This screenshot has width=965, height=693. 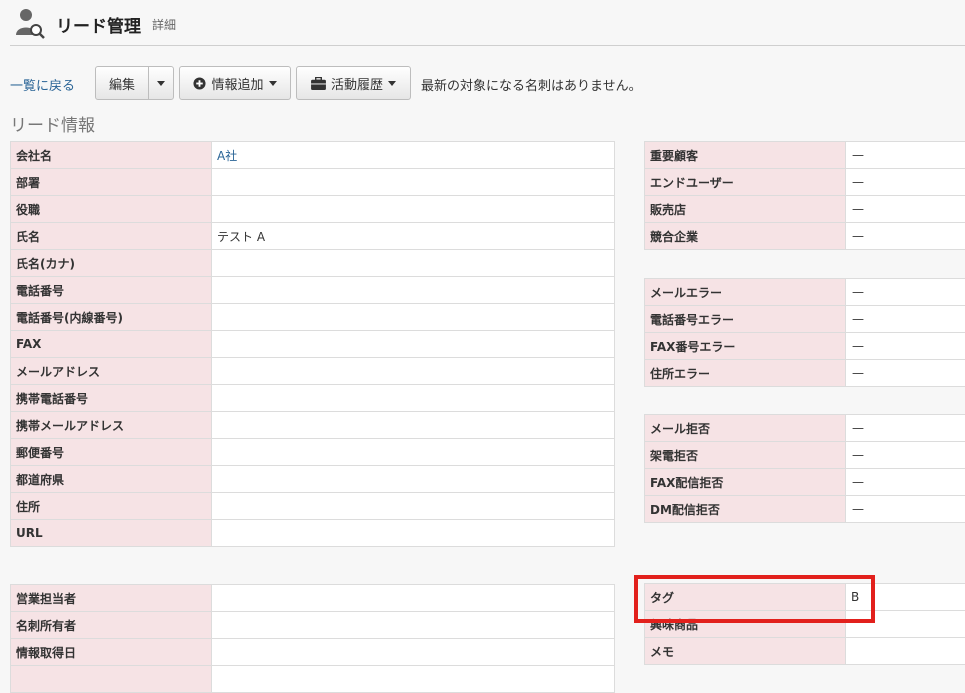 I want to click on refusal-flags-table: メール拒否—架電拒否—FAX配信拒否—DM配信拒否—, so click(x=804, y=468).